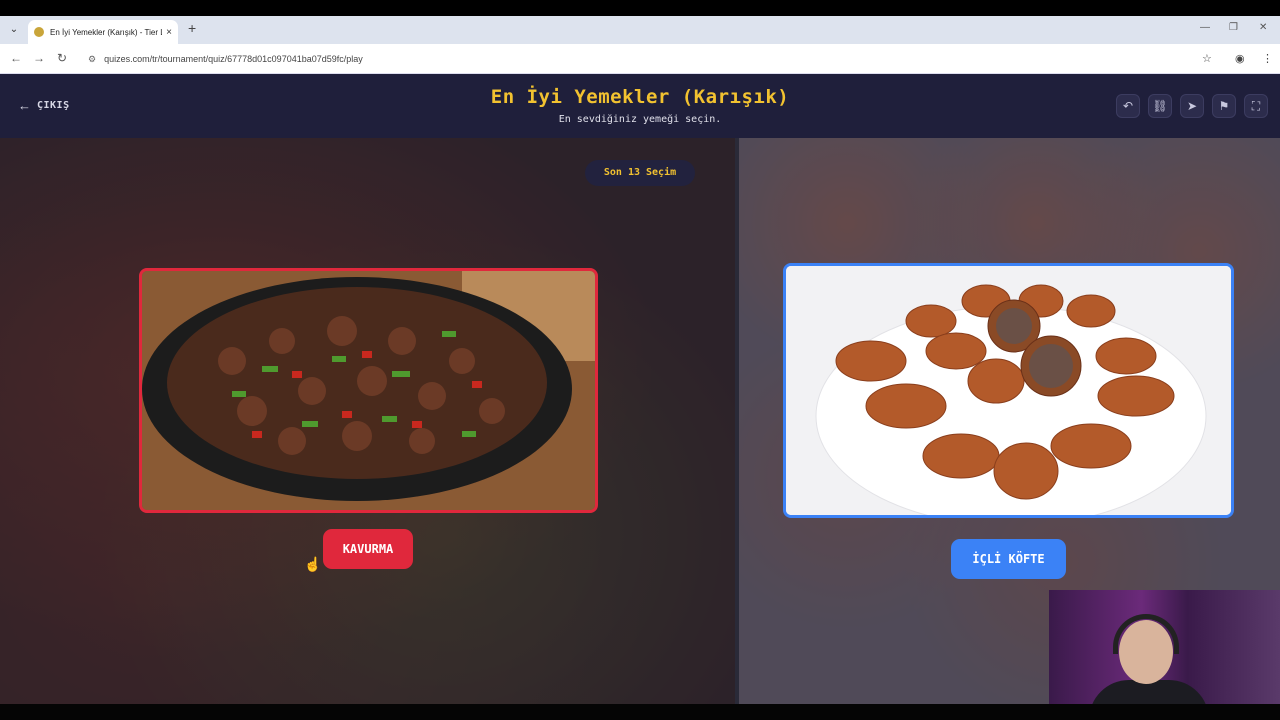 The height and width of the screenshot is (720, 1280). Describe the element at coordinates (192, 28) in the screenshot. I see `new-tab-button: +` at that location.